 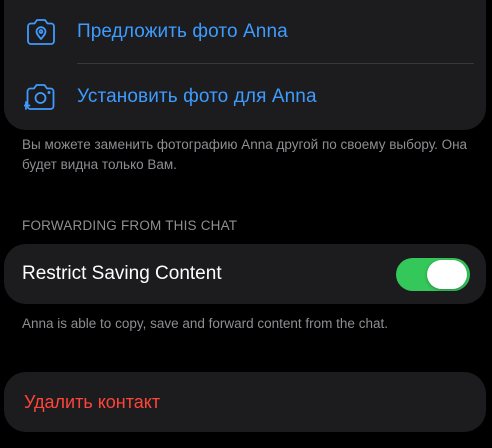 I want to click on suggest-photo-label: Предложить фото Anna, so click(x=182, y=31).